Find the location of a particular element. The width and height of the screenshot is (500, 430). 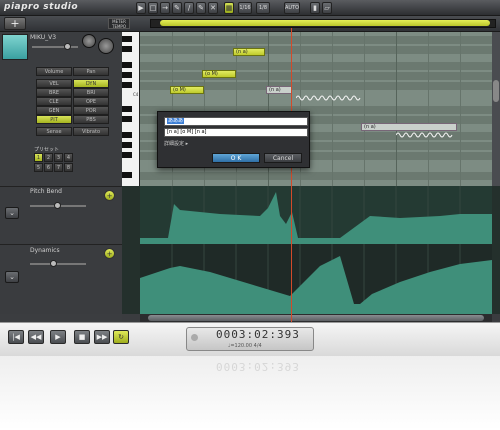

toggle-icon: ▮ is located at coordinates (315, 8).